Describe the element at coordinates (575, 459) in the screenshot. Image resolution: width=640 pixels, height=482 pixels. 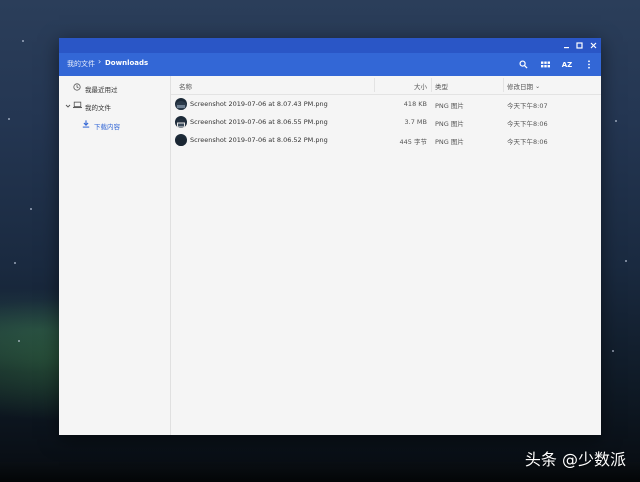
I see `watermark: 头条 @少数派` at that location.